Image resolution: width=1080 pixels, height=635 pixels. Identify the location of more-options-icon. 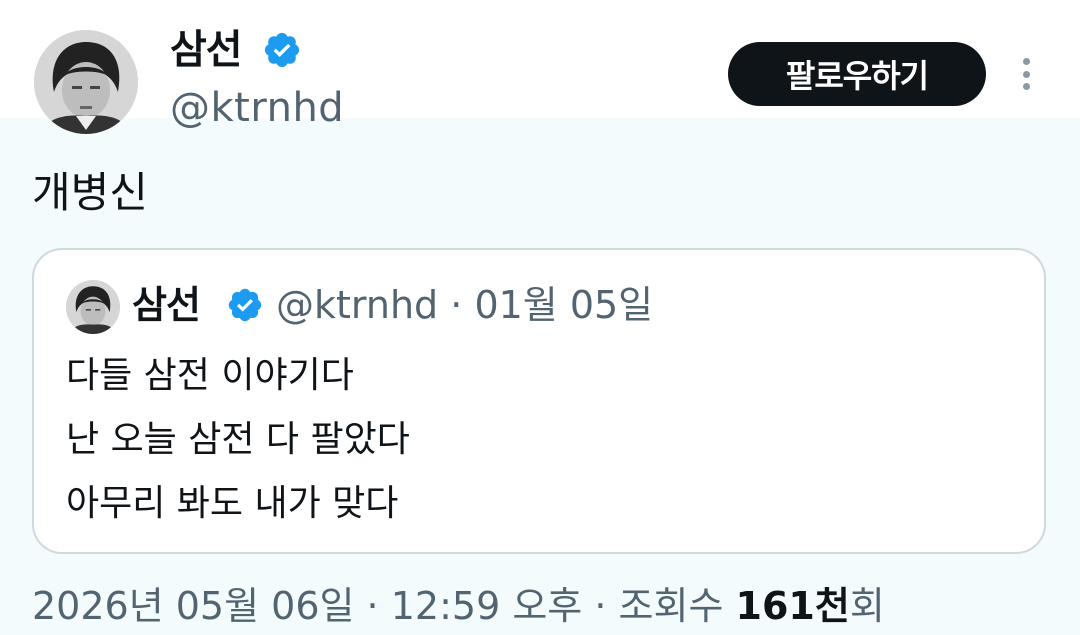
(1026, 74).